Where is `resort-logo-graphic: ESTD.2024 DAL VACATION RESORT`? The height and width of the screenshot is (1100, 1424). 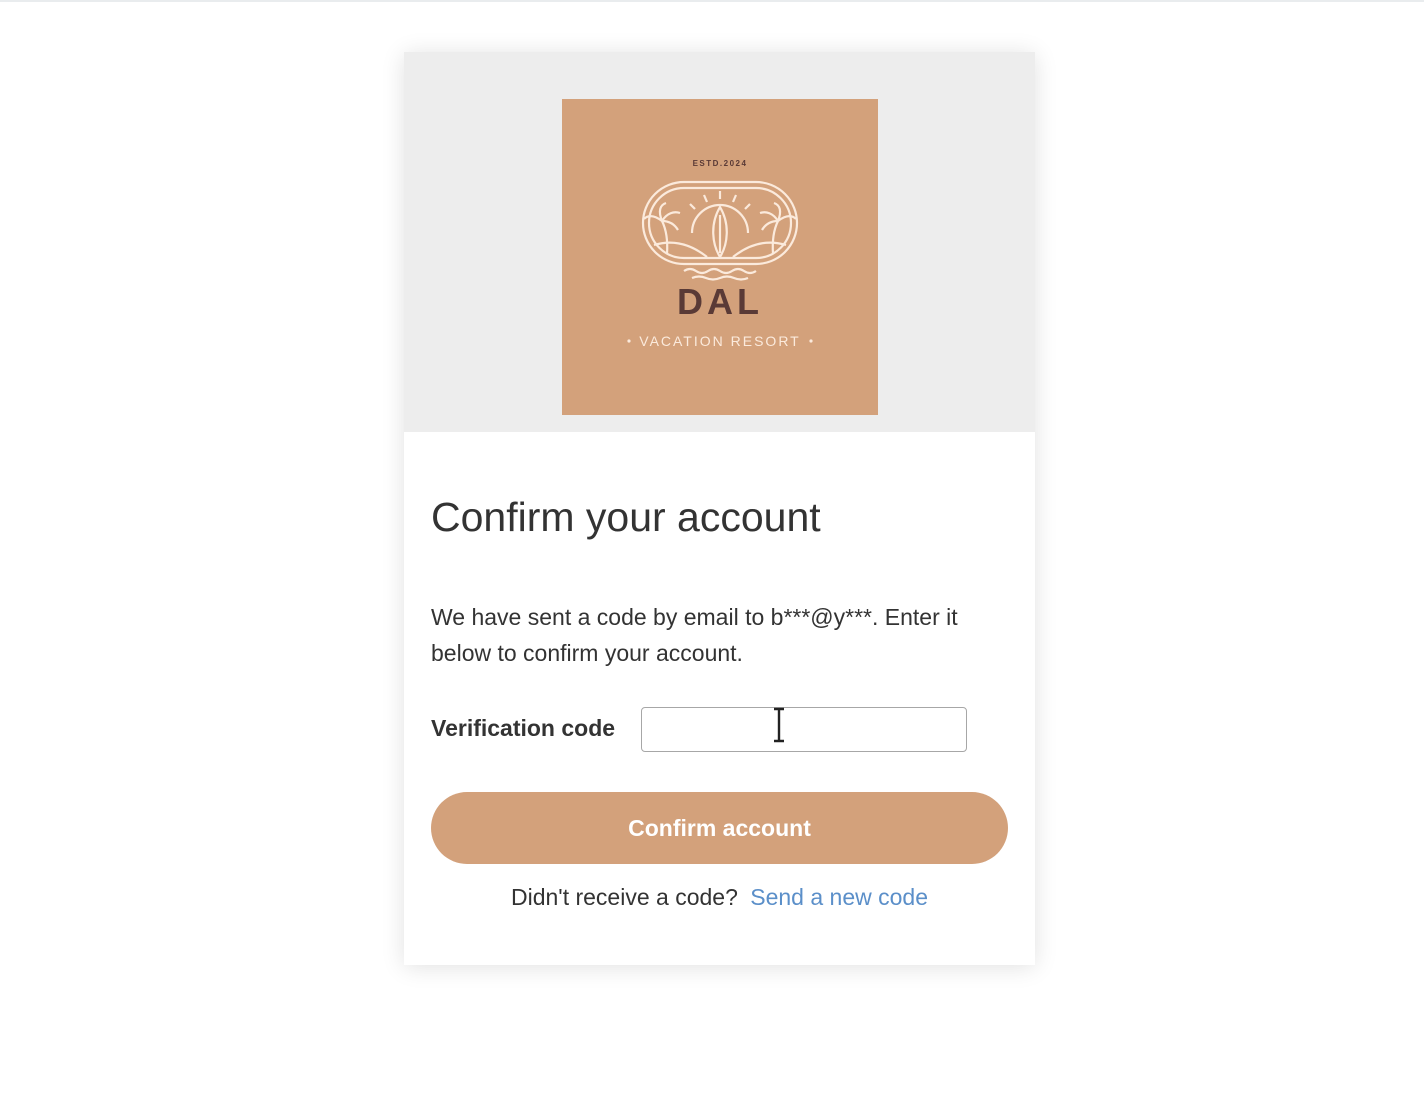 resort-logo-graphic: ESTD.2024 DAL VACATION RESORT is located at coordinates (720, 254).